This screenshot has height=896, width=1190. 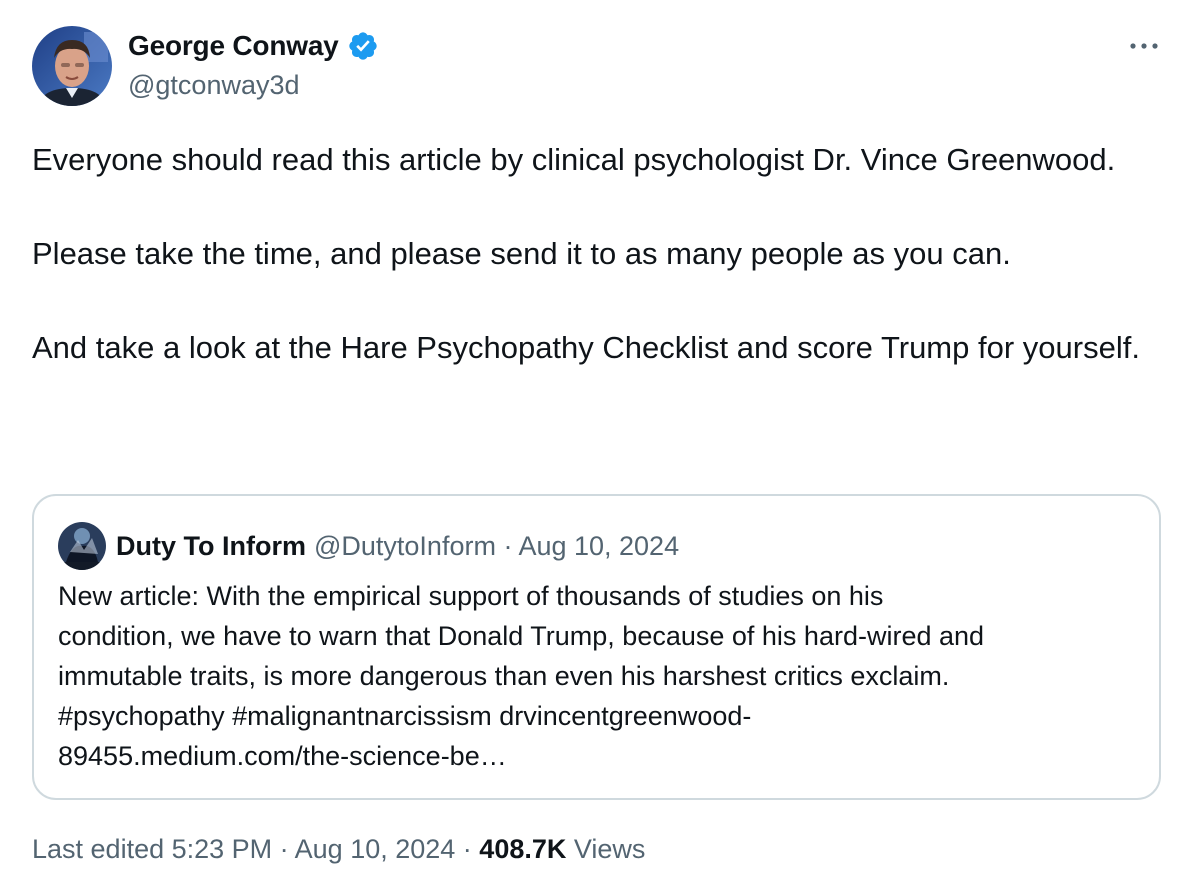 I want to click on views-count: 408.7K, so click(x=523, y=849).